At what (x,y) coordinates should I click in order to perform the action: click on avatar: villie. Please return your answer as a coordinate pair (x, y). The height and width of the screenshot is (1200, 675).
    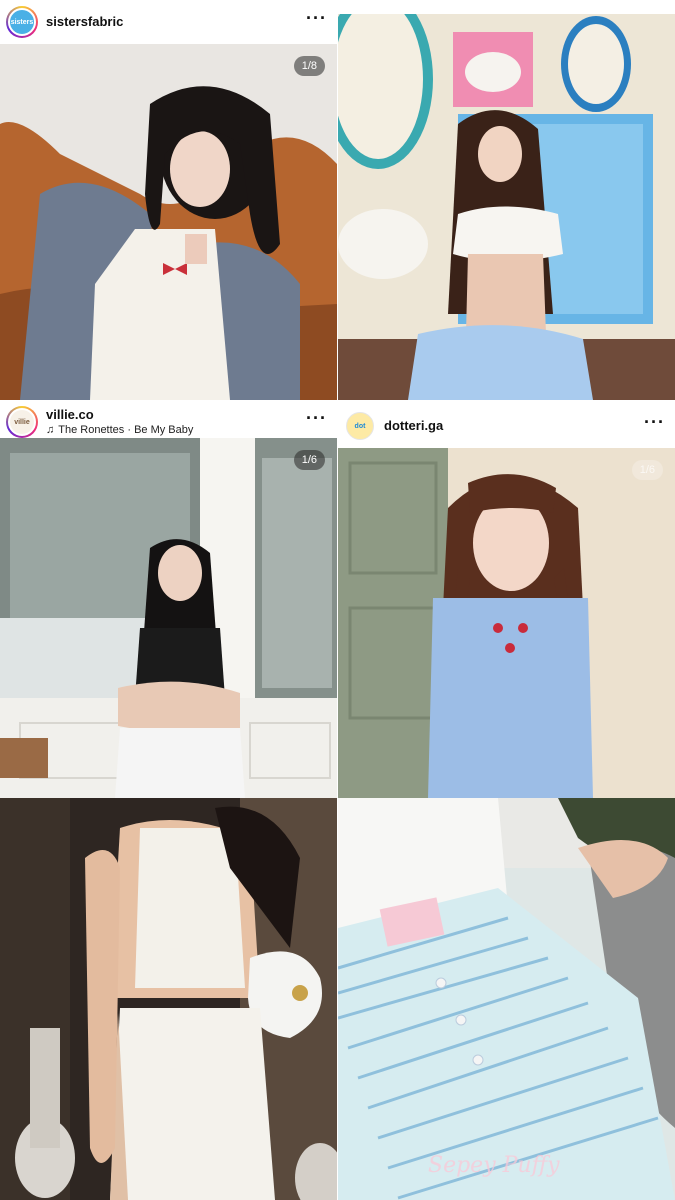
    Looking at the image, I should click on (22, 422).